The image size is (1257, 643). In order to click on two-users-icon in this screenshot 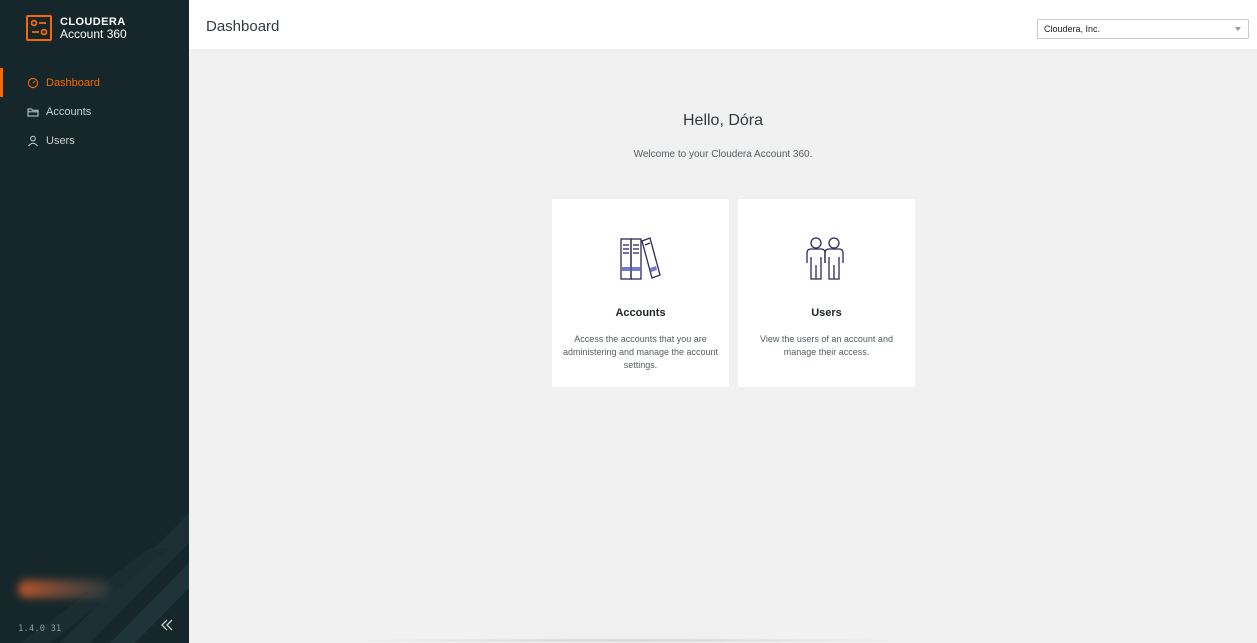, I will do `click(826, 260)`.